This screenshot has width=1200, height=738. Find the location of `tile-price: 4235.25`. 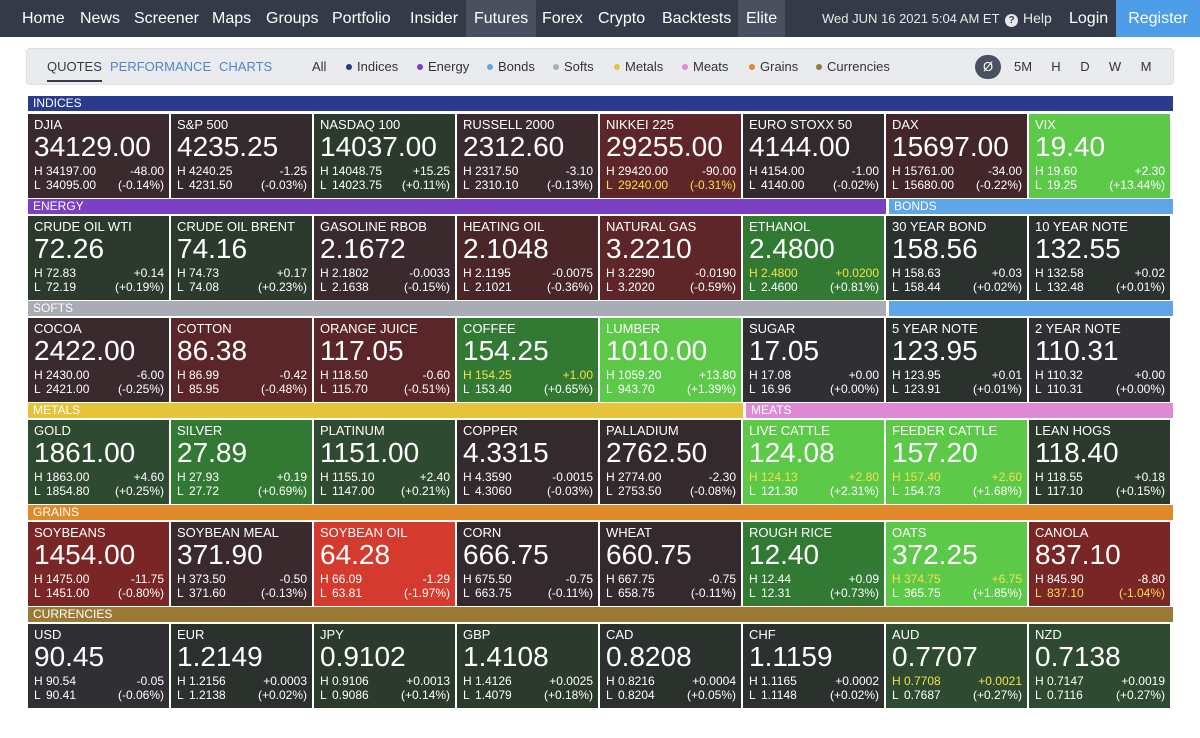

tile-price: 4235.25 is located at coordinates (228, 146).